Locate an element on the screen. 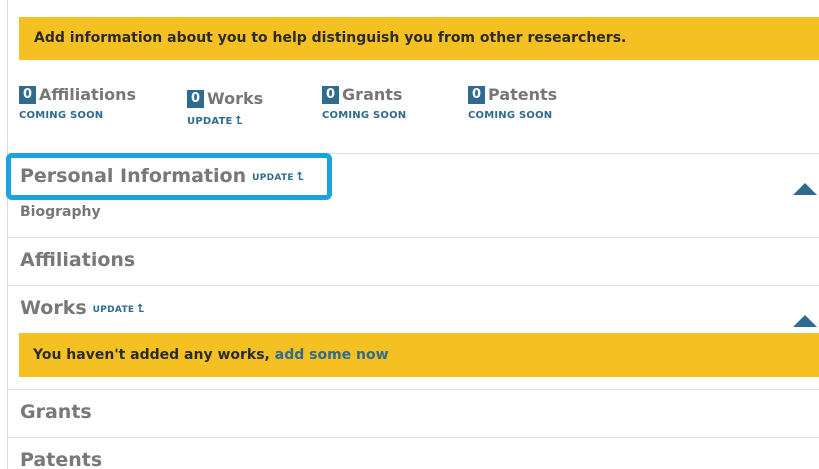 This screenshot has width=819, height=469. count-label: Patents is located at coordinates (523, 94).